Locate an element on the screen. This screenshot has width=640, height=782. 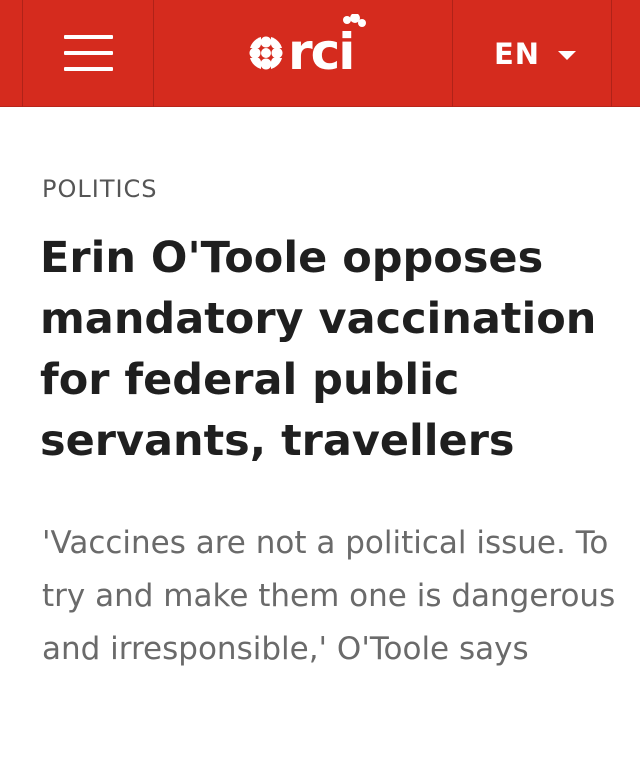
top-navigation-bar: rci EN is located at coordinates (320, 53).